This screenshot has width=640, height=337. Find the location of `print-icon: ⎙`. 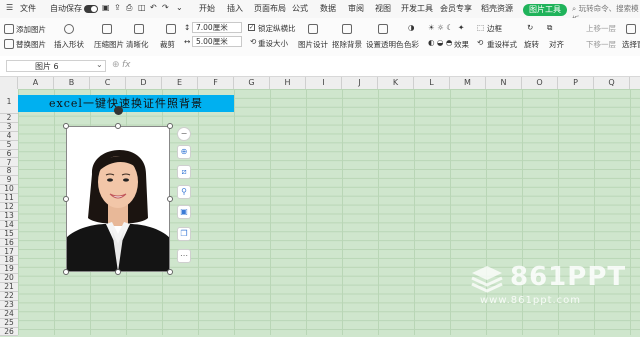

print-icon: ⎙ is located at coordinates (129, 8).